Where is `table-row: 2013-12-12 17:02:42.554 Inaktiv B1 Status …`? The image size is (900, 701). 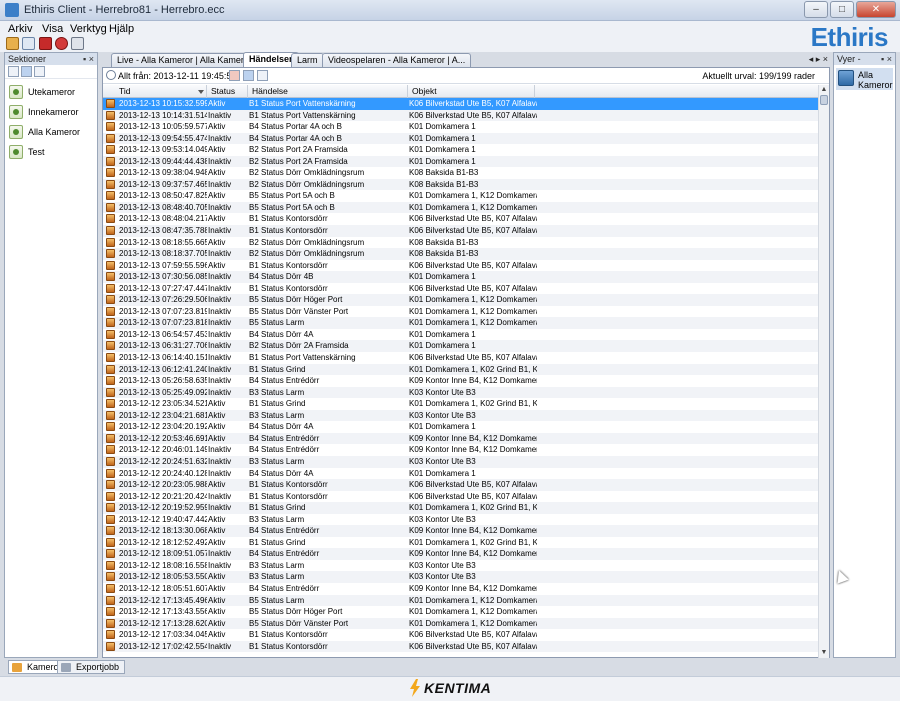 table-row: 2013-12-12 17:02:42.554 Inaktiv B1 Status … is located at coordinates (461, 646).